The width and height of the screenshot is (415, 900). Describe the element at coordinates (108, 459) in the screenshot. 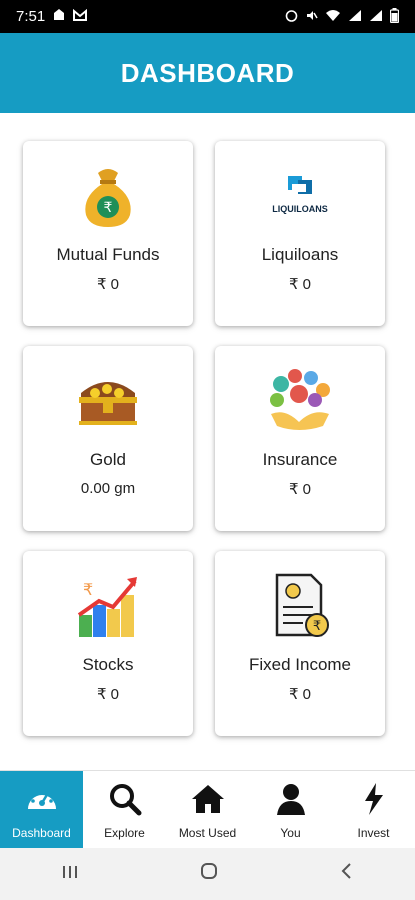

I see `card-title: Gold` at that location.